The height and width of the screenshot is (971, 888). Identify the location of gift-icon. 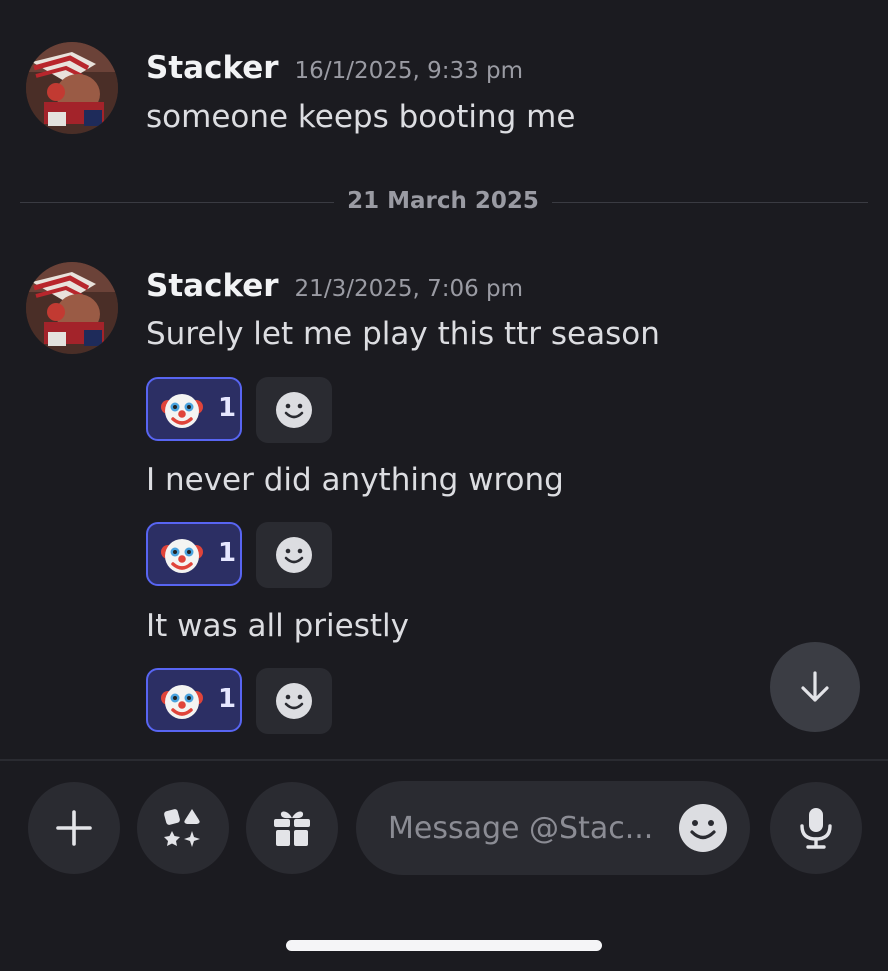
(292, 828).